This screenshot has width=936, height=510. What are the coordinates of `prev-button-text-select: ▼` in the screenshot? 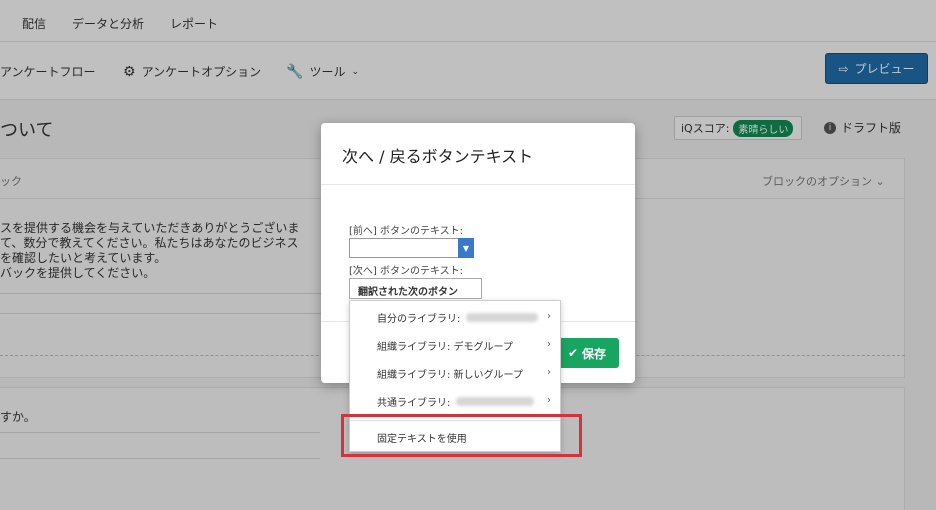 It's located at (411, 248).